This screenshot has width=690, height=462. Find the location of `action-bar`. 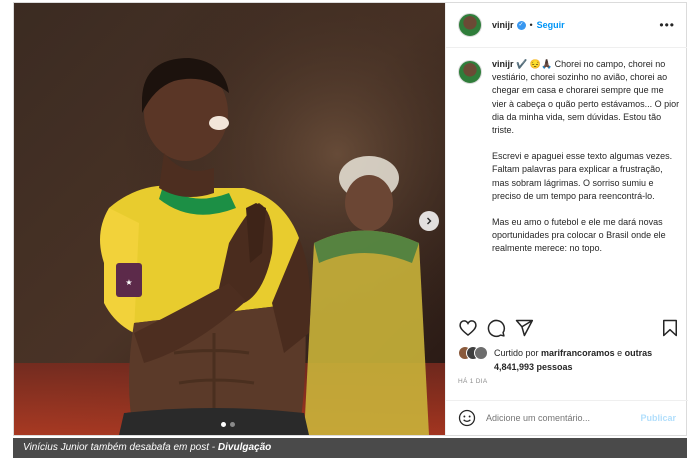

action-bar is located at coordinates (569, 328).